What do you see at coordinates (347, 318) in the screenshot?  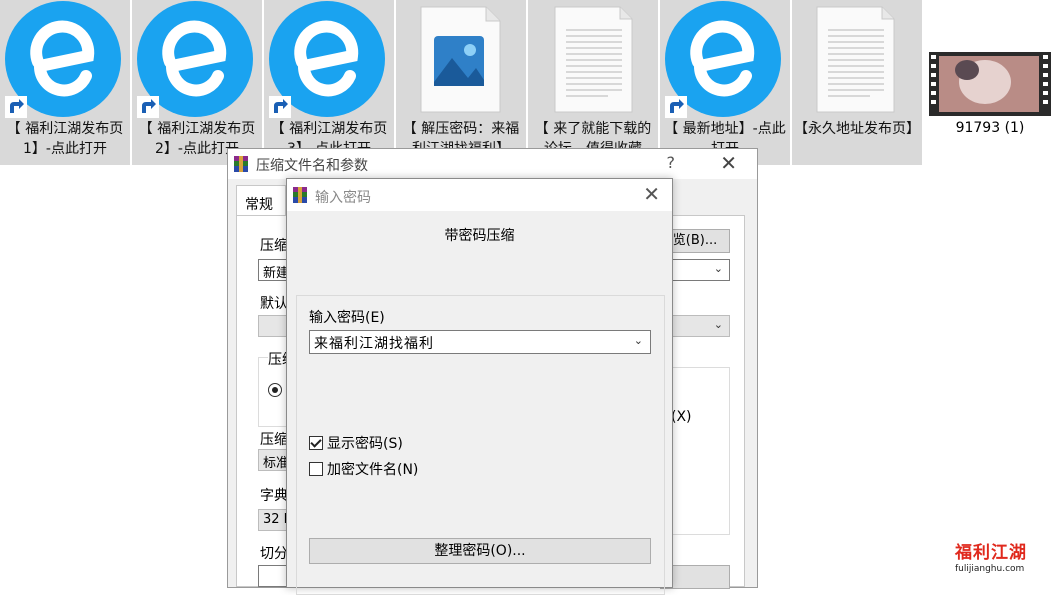 I see `enter-password-label: 输入密码(E)` at bounding box center [347, 318].